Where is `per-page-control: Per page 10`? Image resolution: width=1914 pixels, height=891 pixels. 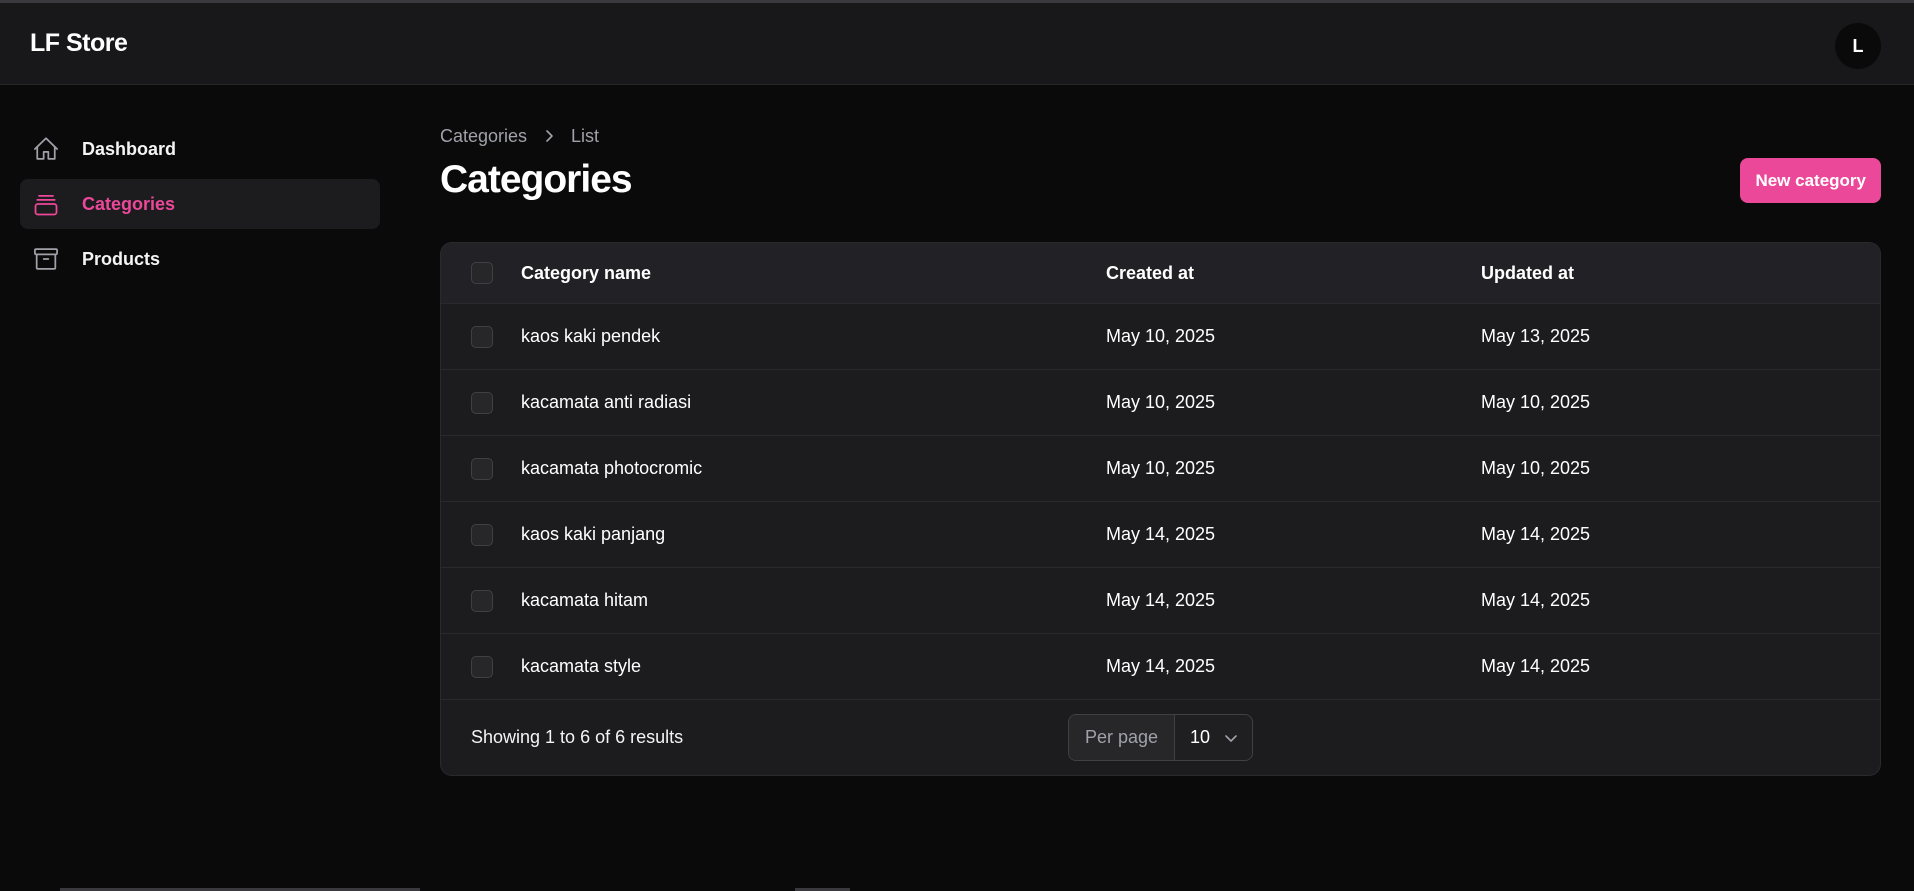 per-page-control: Per page 10 is located at coordinates (1160, 737).